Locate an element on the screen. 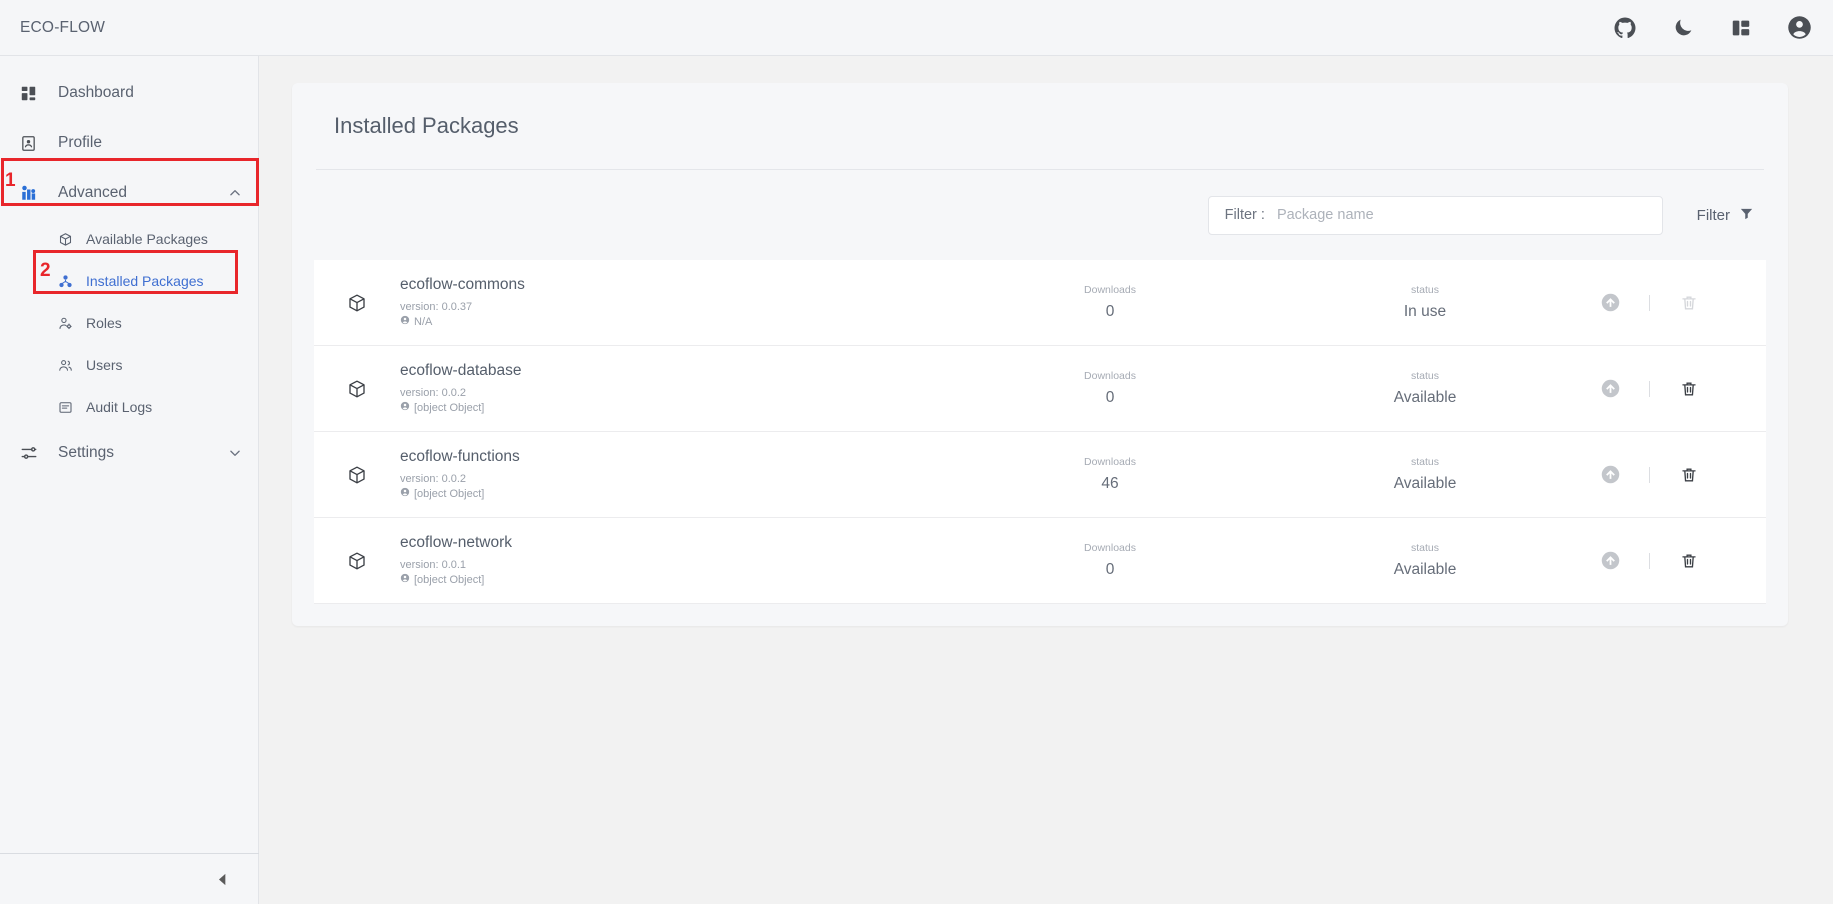 The height and width of the screenshot is (904, 1833). sidebar-footer is located at coordinates (129, 878).